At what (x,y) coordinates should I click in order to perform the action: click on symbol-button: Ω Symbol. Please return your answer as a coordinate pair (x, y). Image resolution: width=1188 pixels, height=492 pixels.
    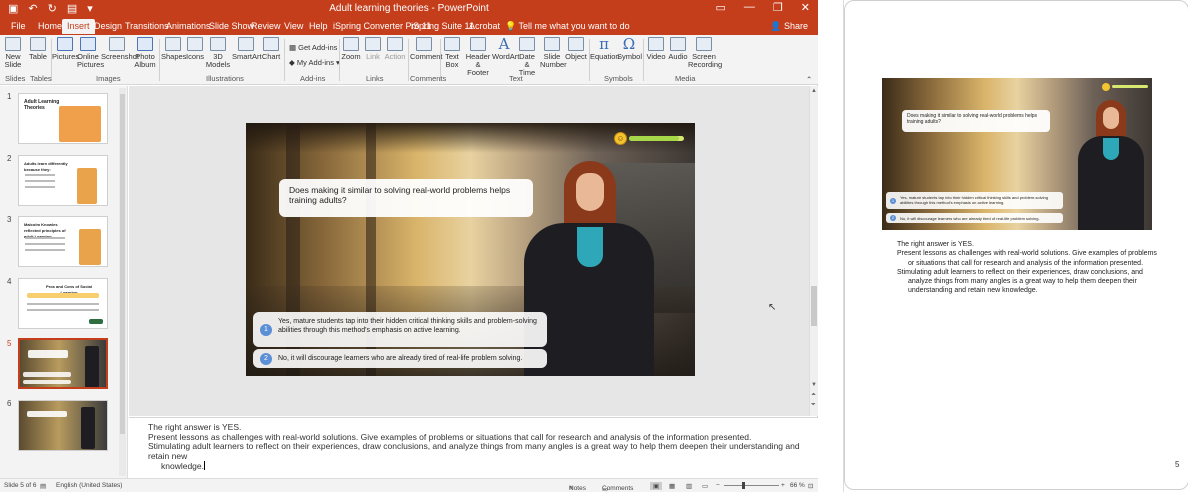
    Looking at the image, I should click on (629, 49).